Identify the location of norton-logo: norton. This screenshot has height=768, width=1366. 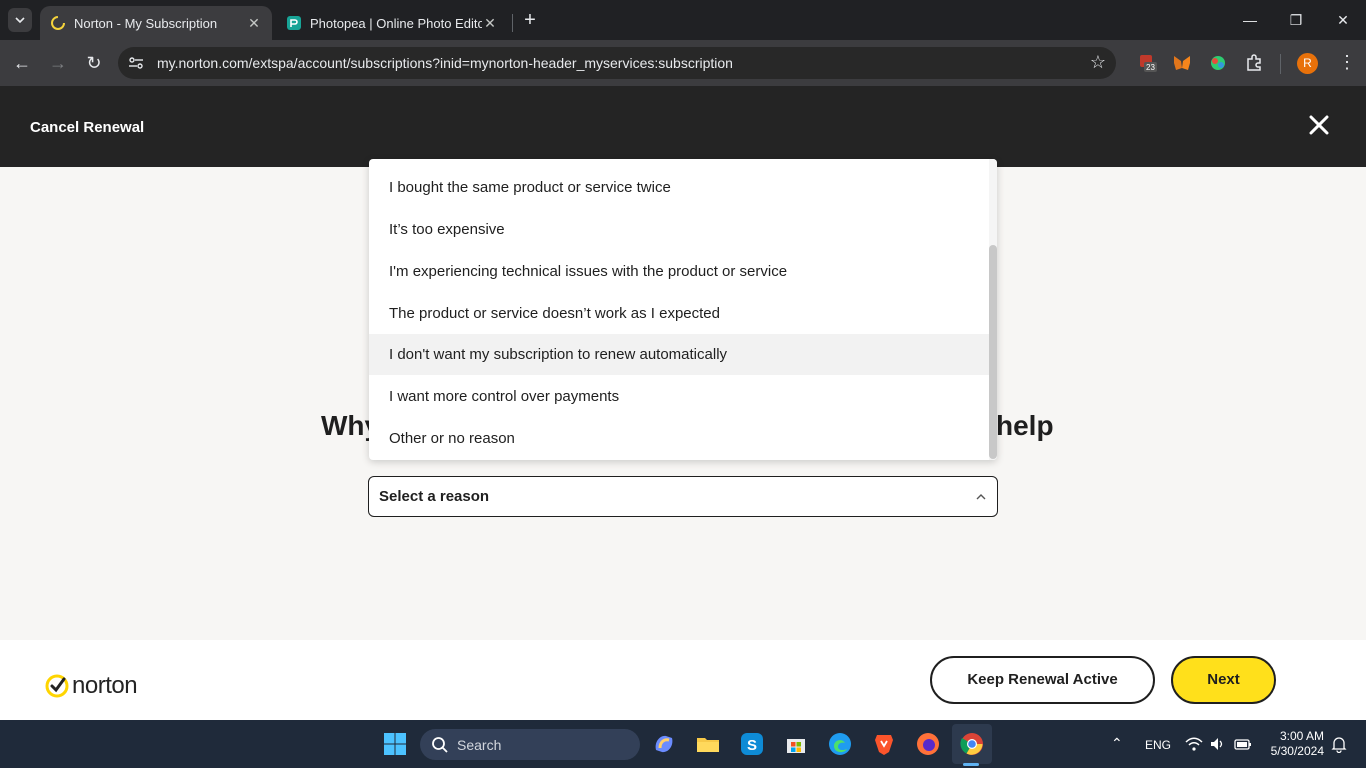
(91, 686).